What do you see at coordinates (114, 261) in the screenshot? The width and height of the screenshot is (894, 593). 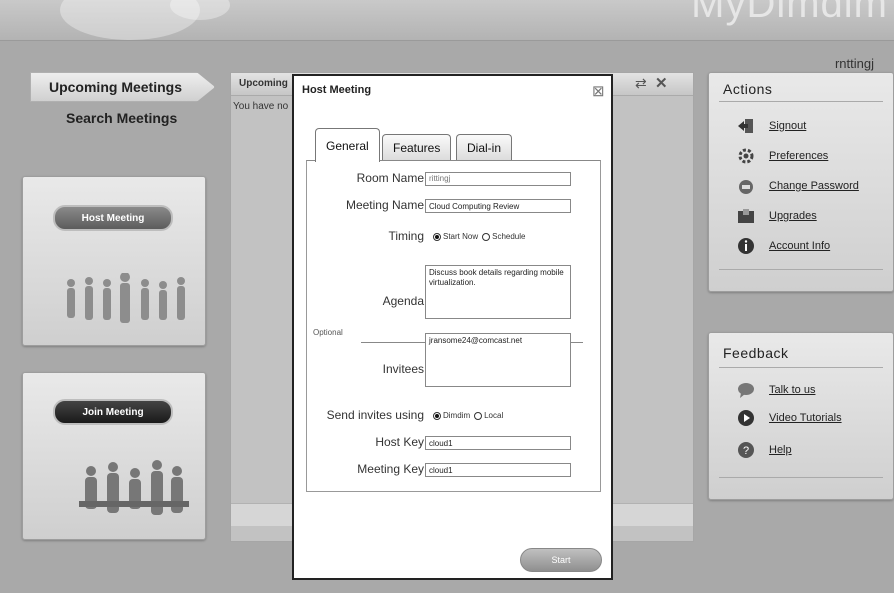 I see `host-meeting-card: Host Meeting` at bounding box center [114, 261].